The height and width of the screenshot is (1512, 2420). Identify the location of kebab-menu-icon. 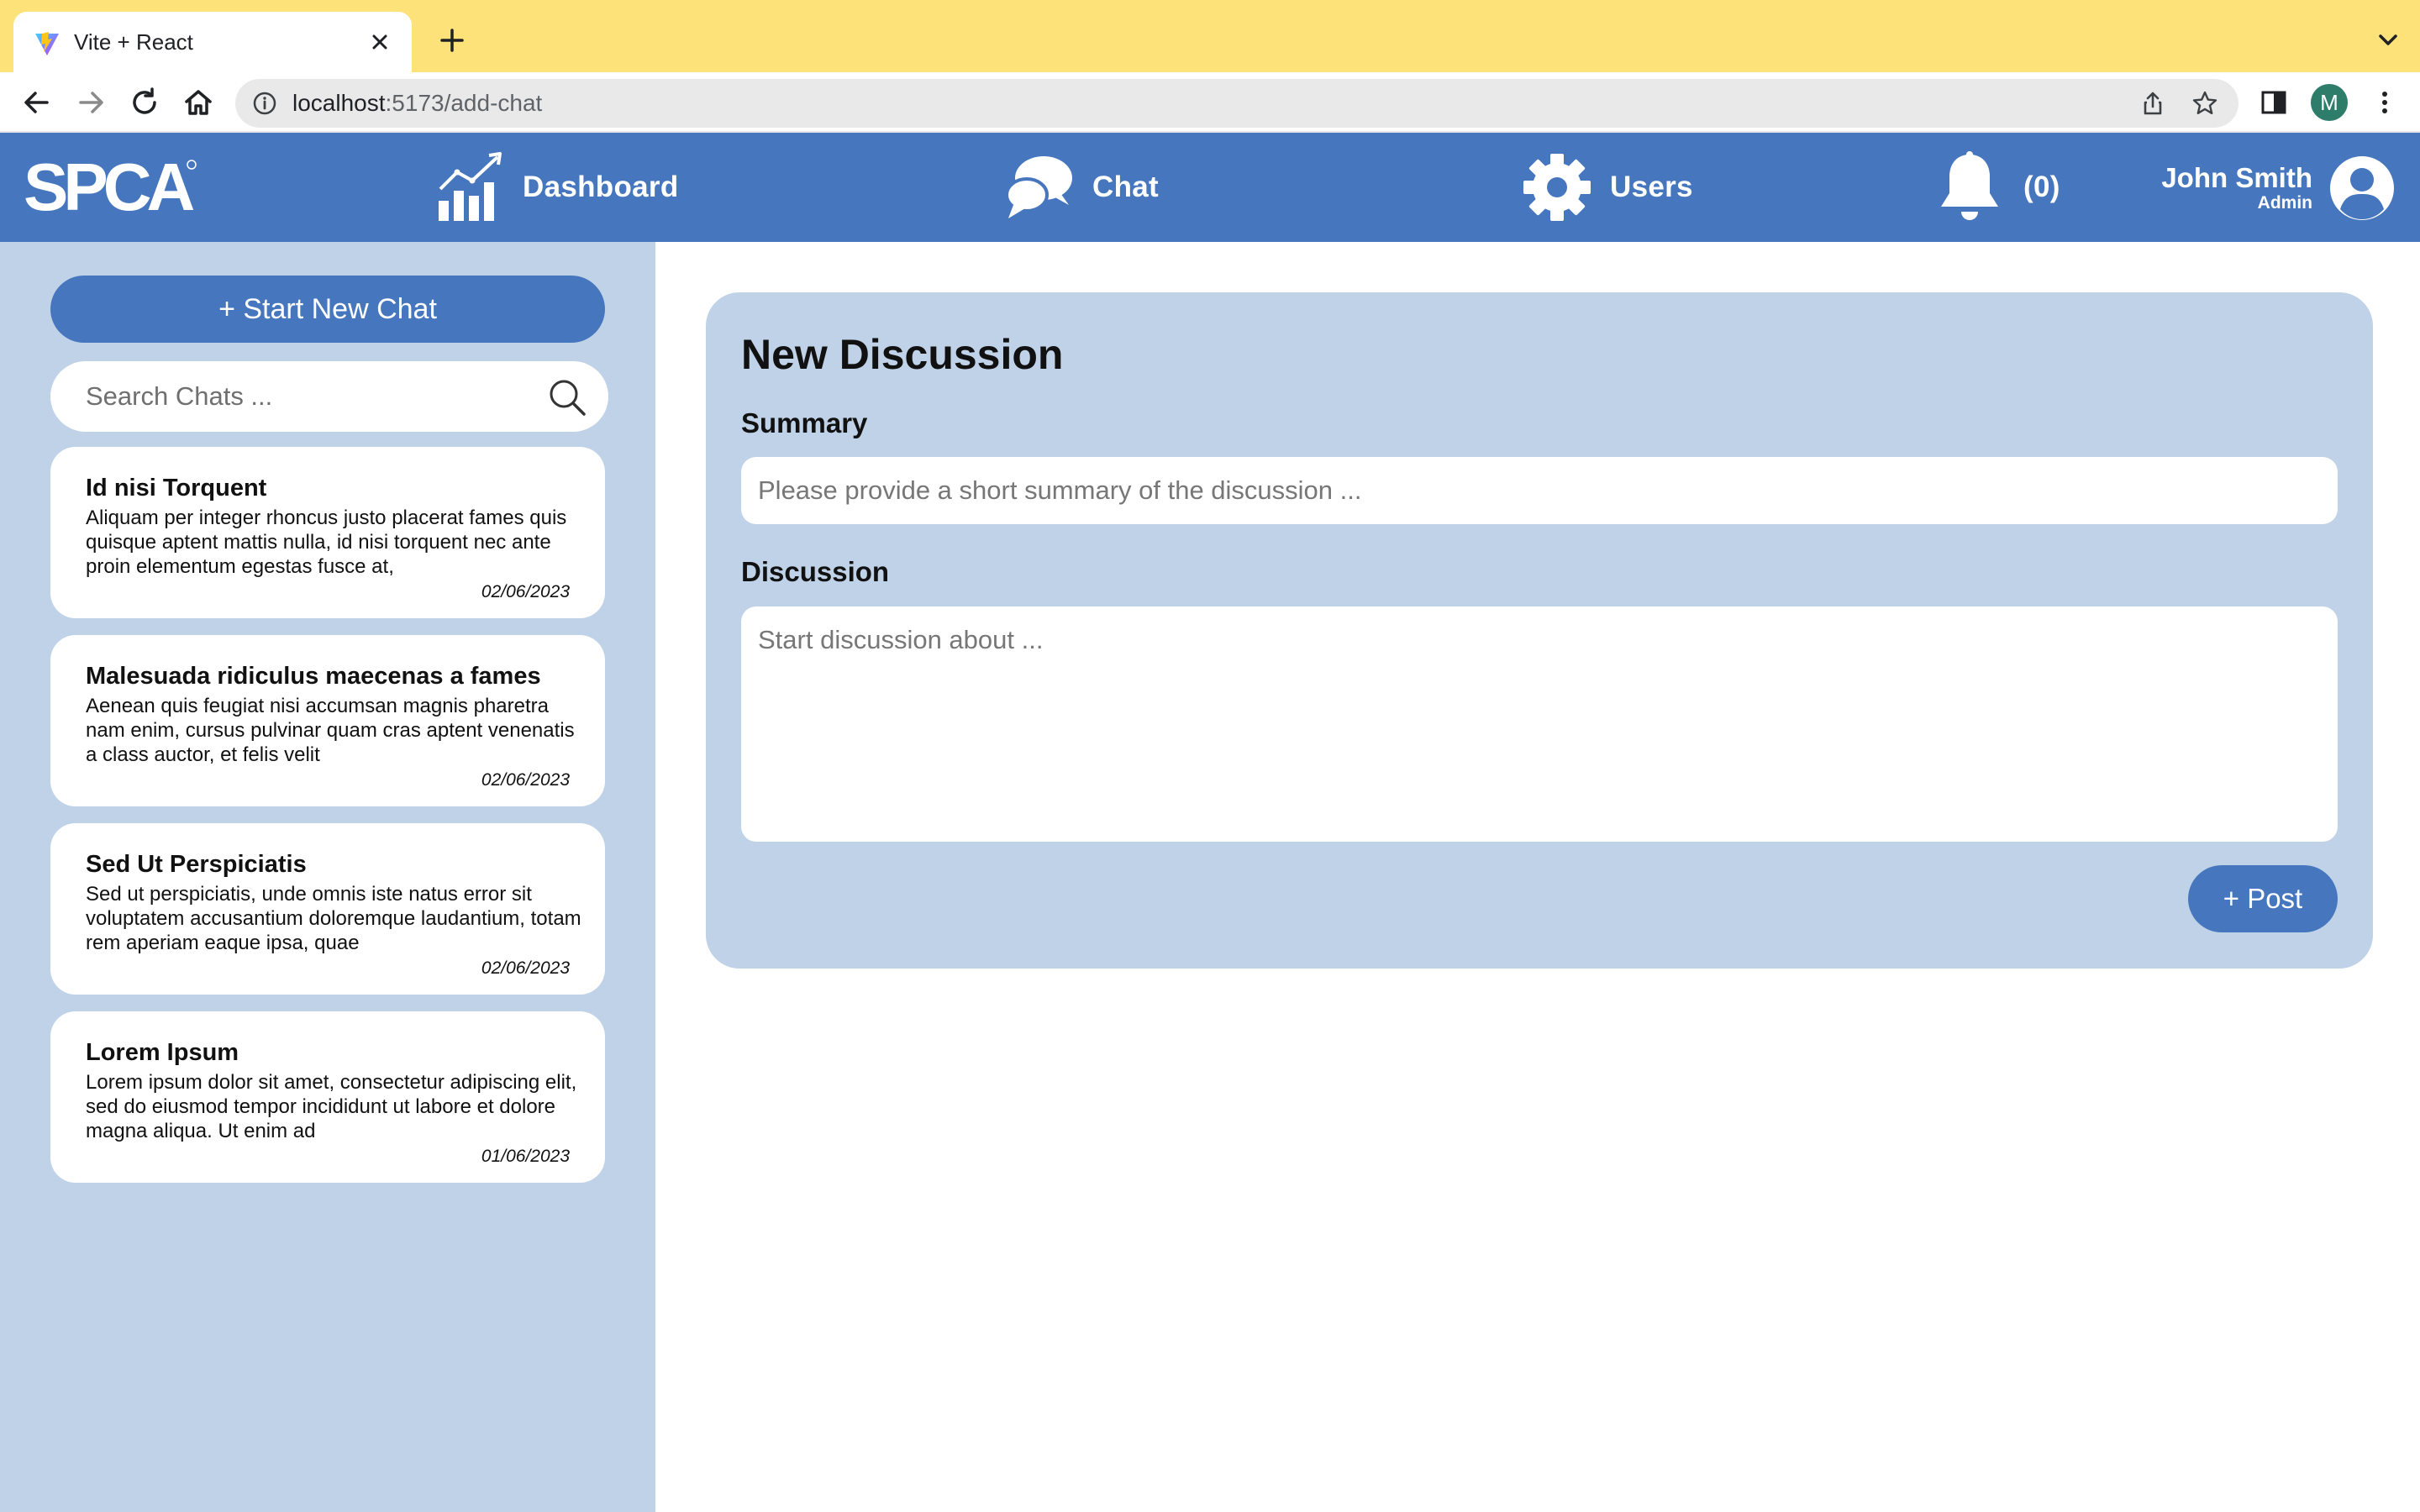
(2385, 102).